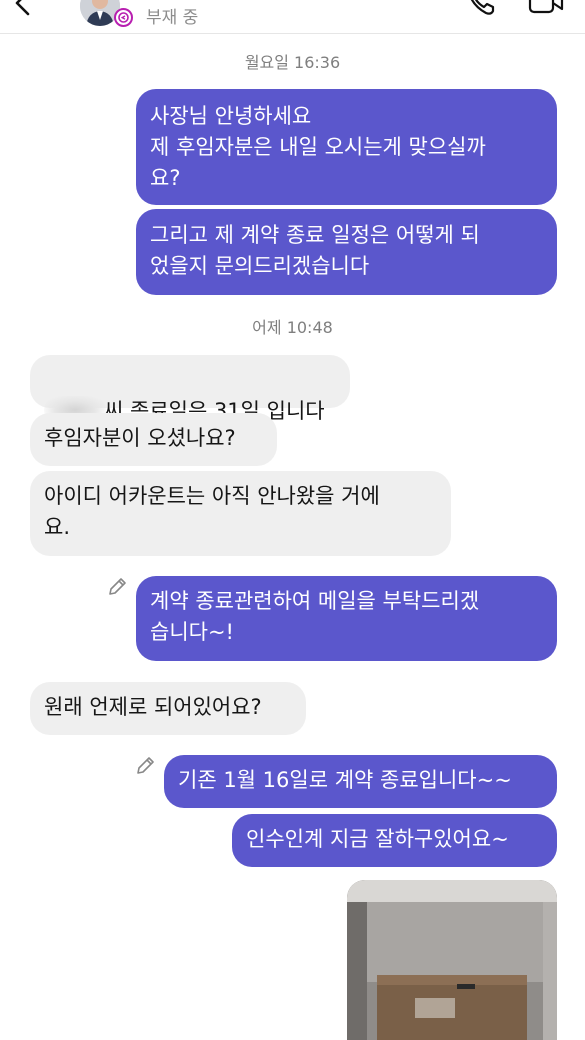 The width and height of the screenshot is (585, 1040). Describe the element at coordinates (546, 7) in the screenshot. I see `video-camera-icon` at that location.